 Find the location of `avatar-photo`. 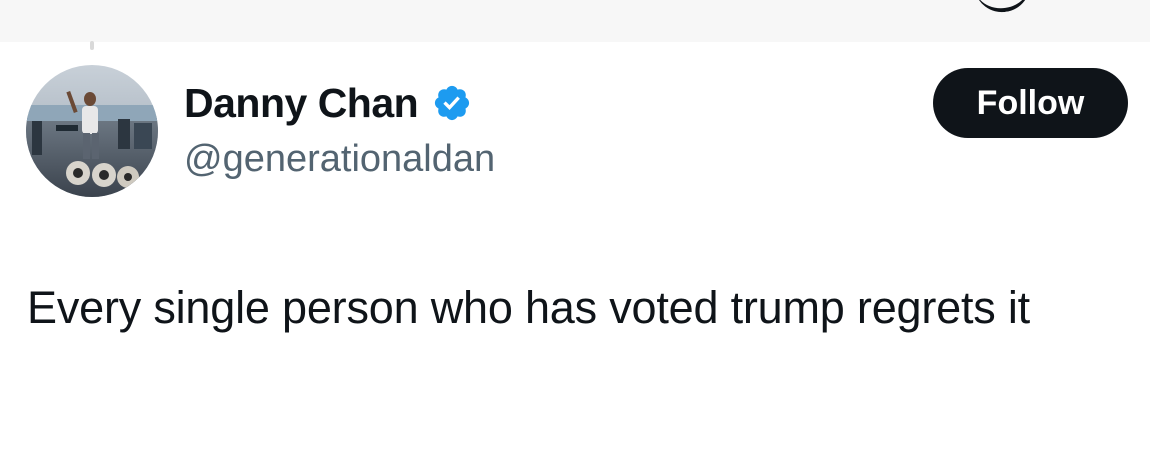

avatar-photo is located at coordinates (92, 131).